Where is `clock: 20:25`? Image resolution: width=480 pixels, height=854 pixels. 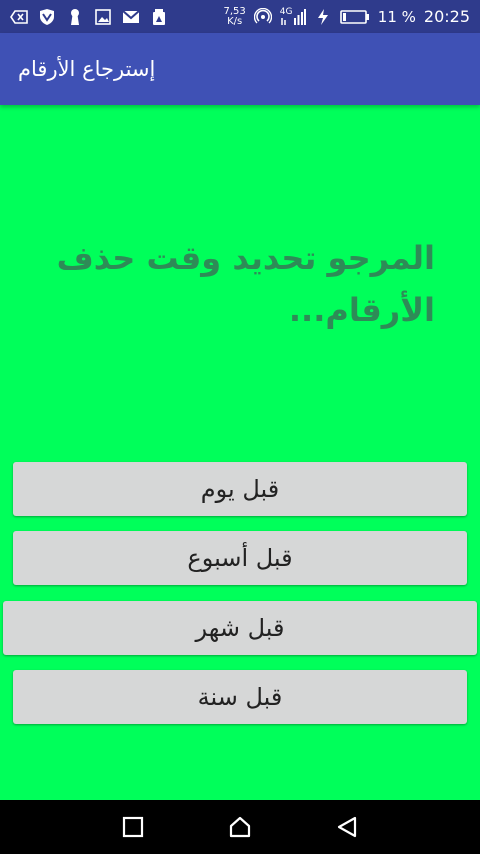
clock: 20:25 is located at coordinates (446, 16).